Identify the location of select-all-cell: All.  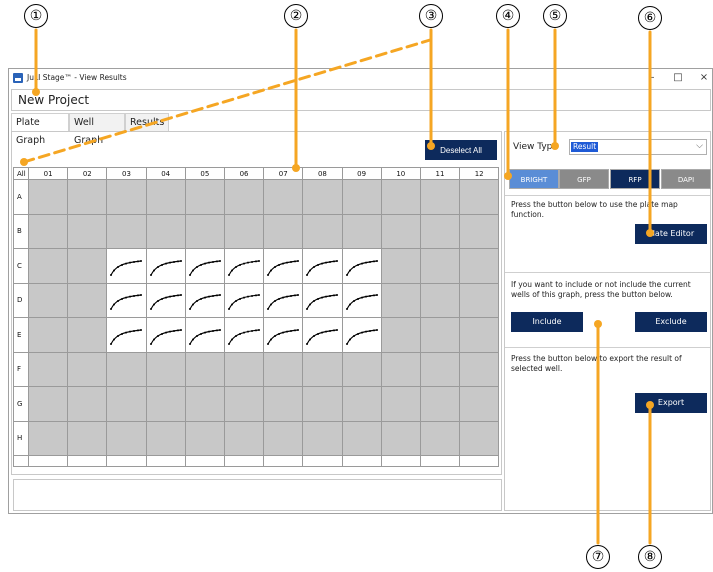
(21, 173).